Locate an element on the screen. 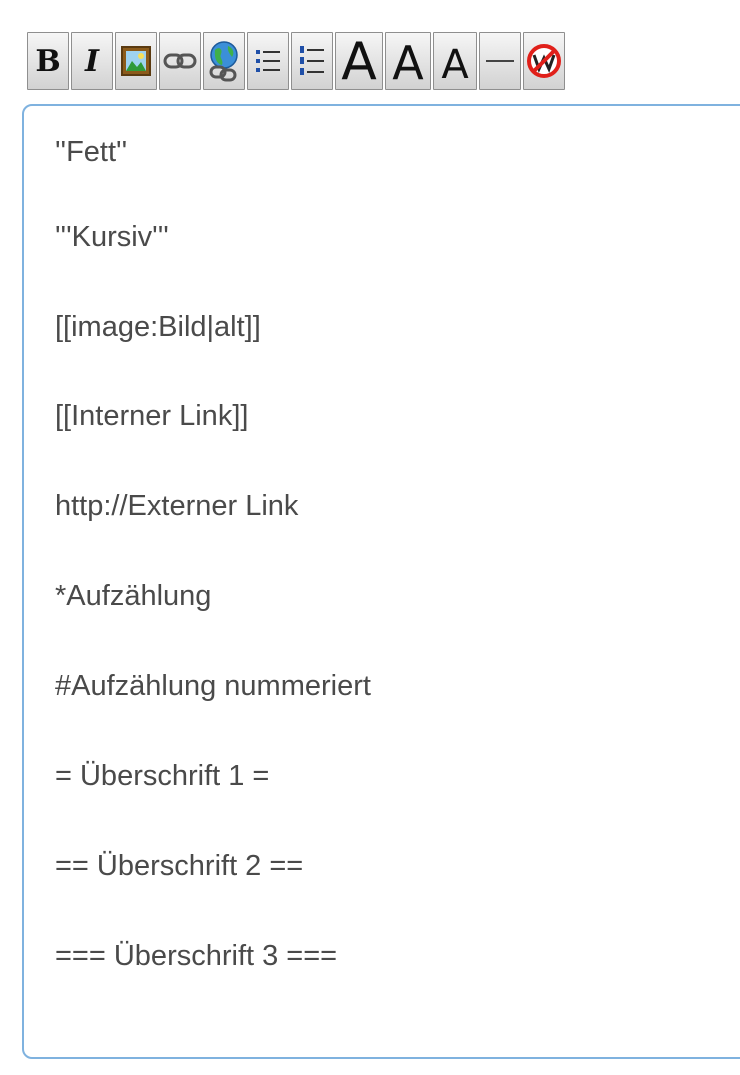 This screenshot has width=740, height=1075. chain-link-icon is located at coordinates (180, 61).